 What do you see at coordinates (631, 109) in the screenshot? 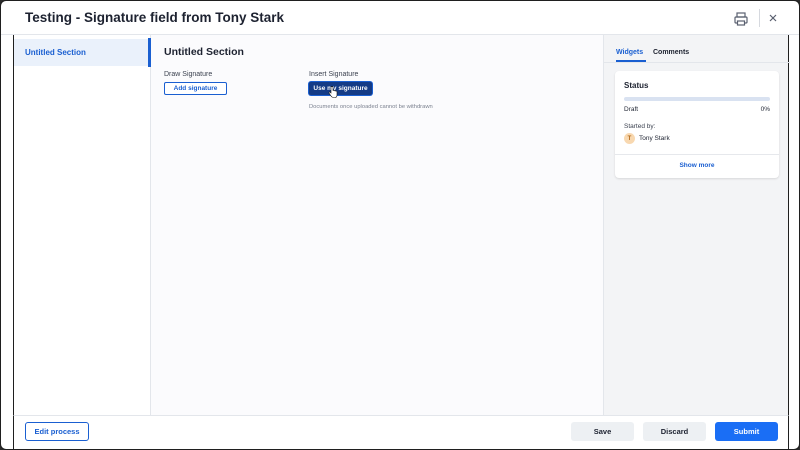
I see `status-value: Draft` at bounding box center [631, 109].